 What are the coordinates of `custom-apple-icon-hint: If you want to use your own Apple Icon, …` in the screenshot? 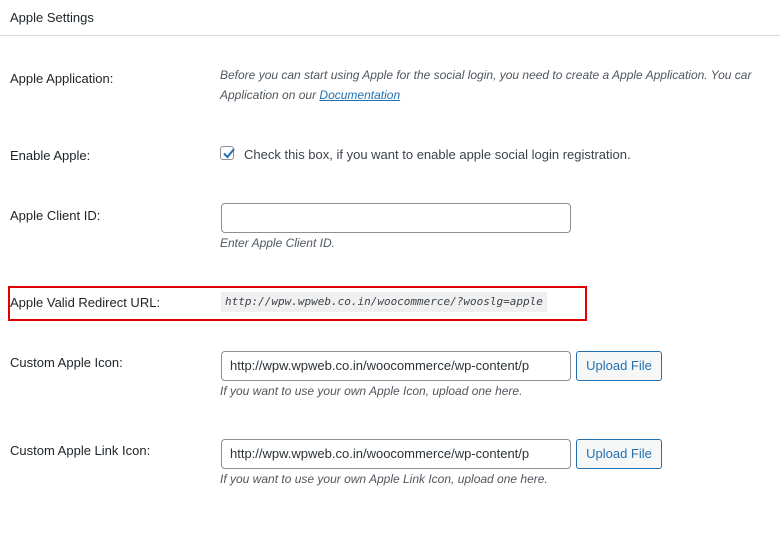 It's located at (371, 391).